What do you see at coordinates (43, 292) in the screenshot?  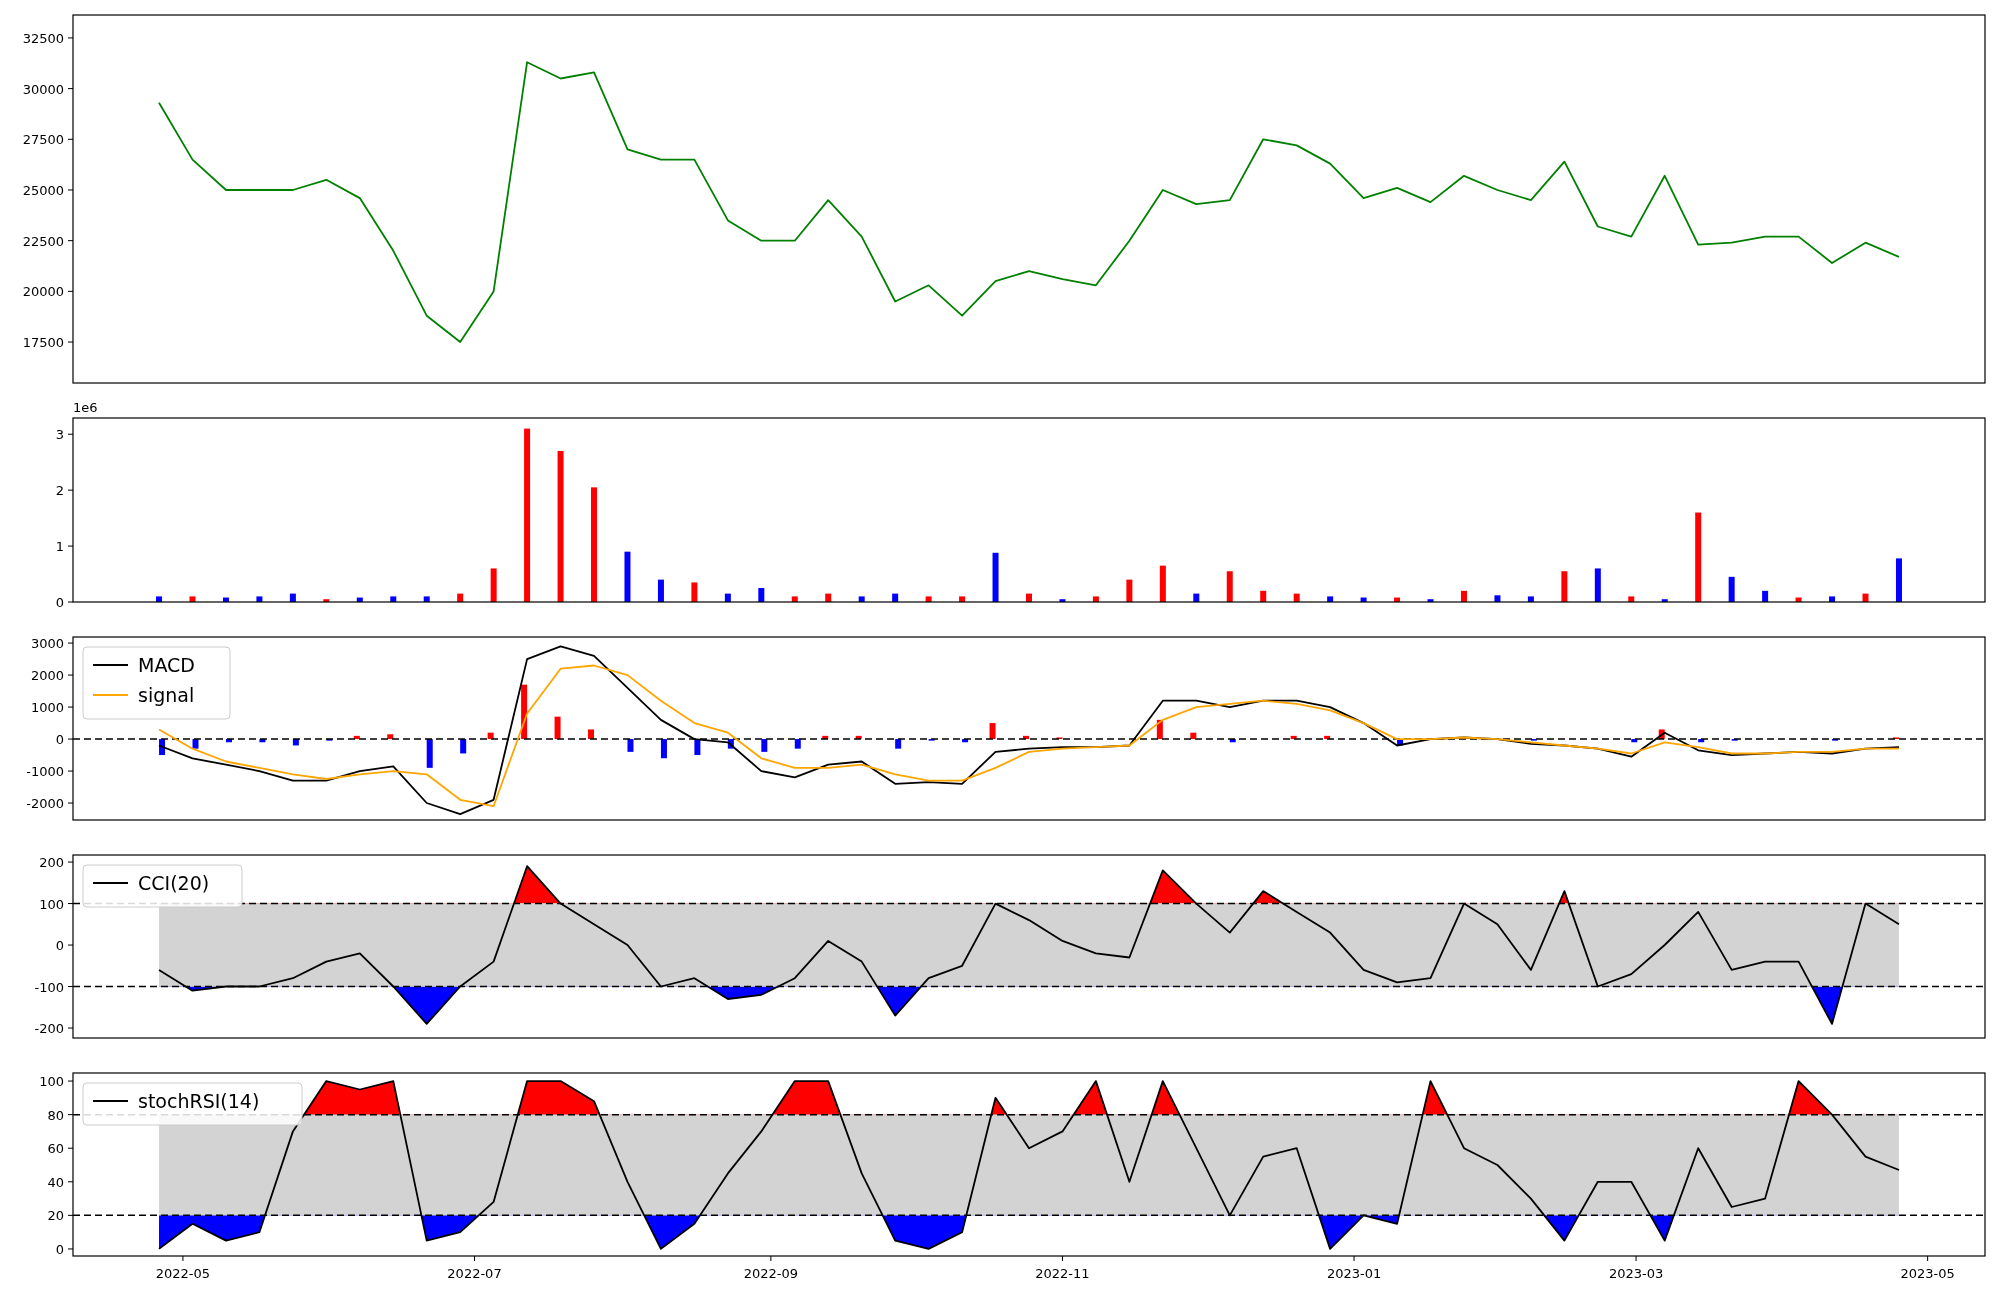 I see `axis-tick-label: 20000` at bounding box center [43, 292].